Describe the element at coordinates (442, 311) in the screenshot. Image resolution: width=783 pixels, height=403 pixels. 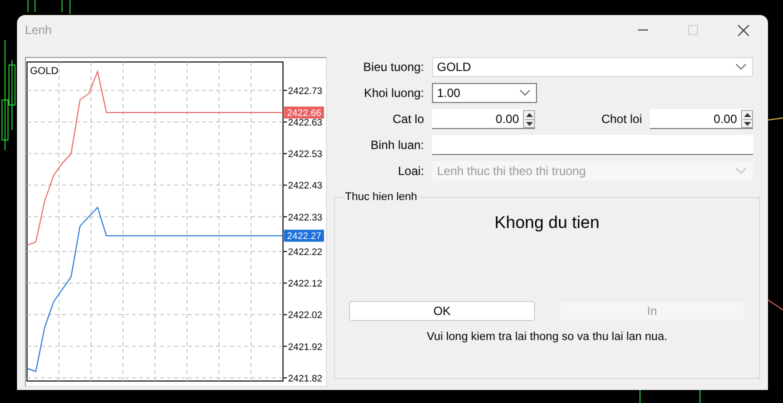
I see `ok-button: OK` at that location.